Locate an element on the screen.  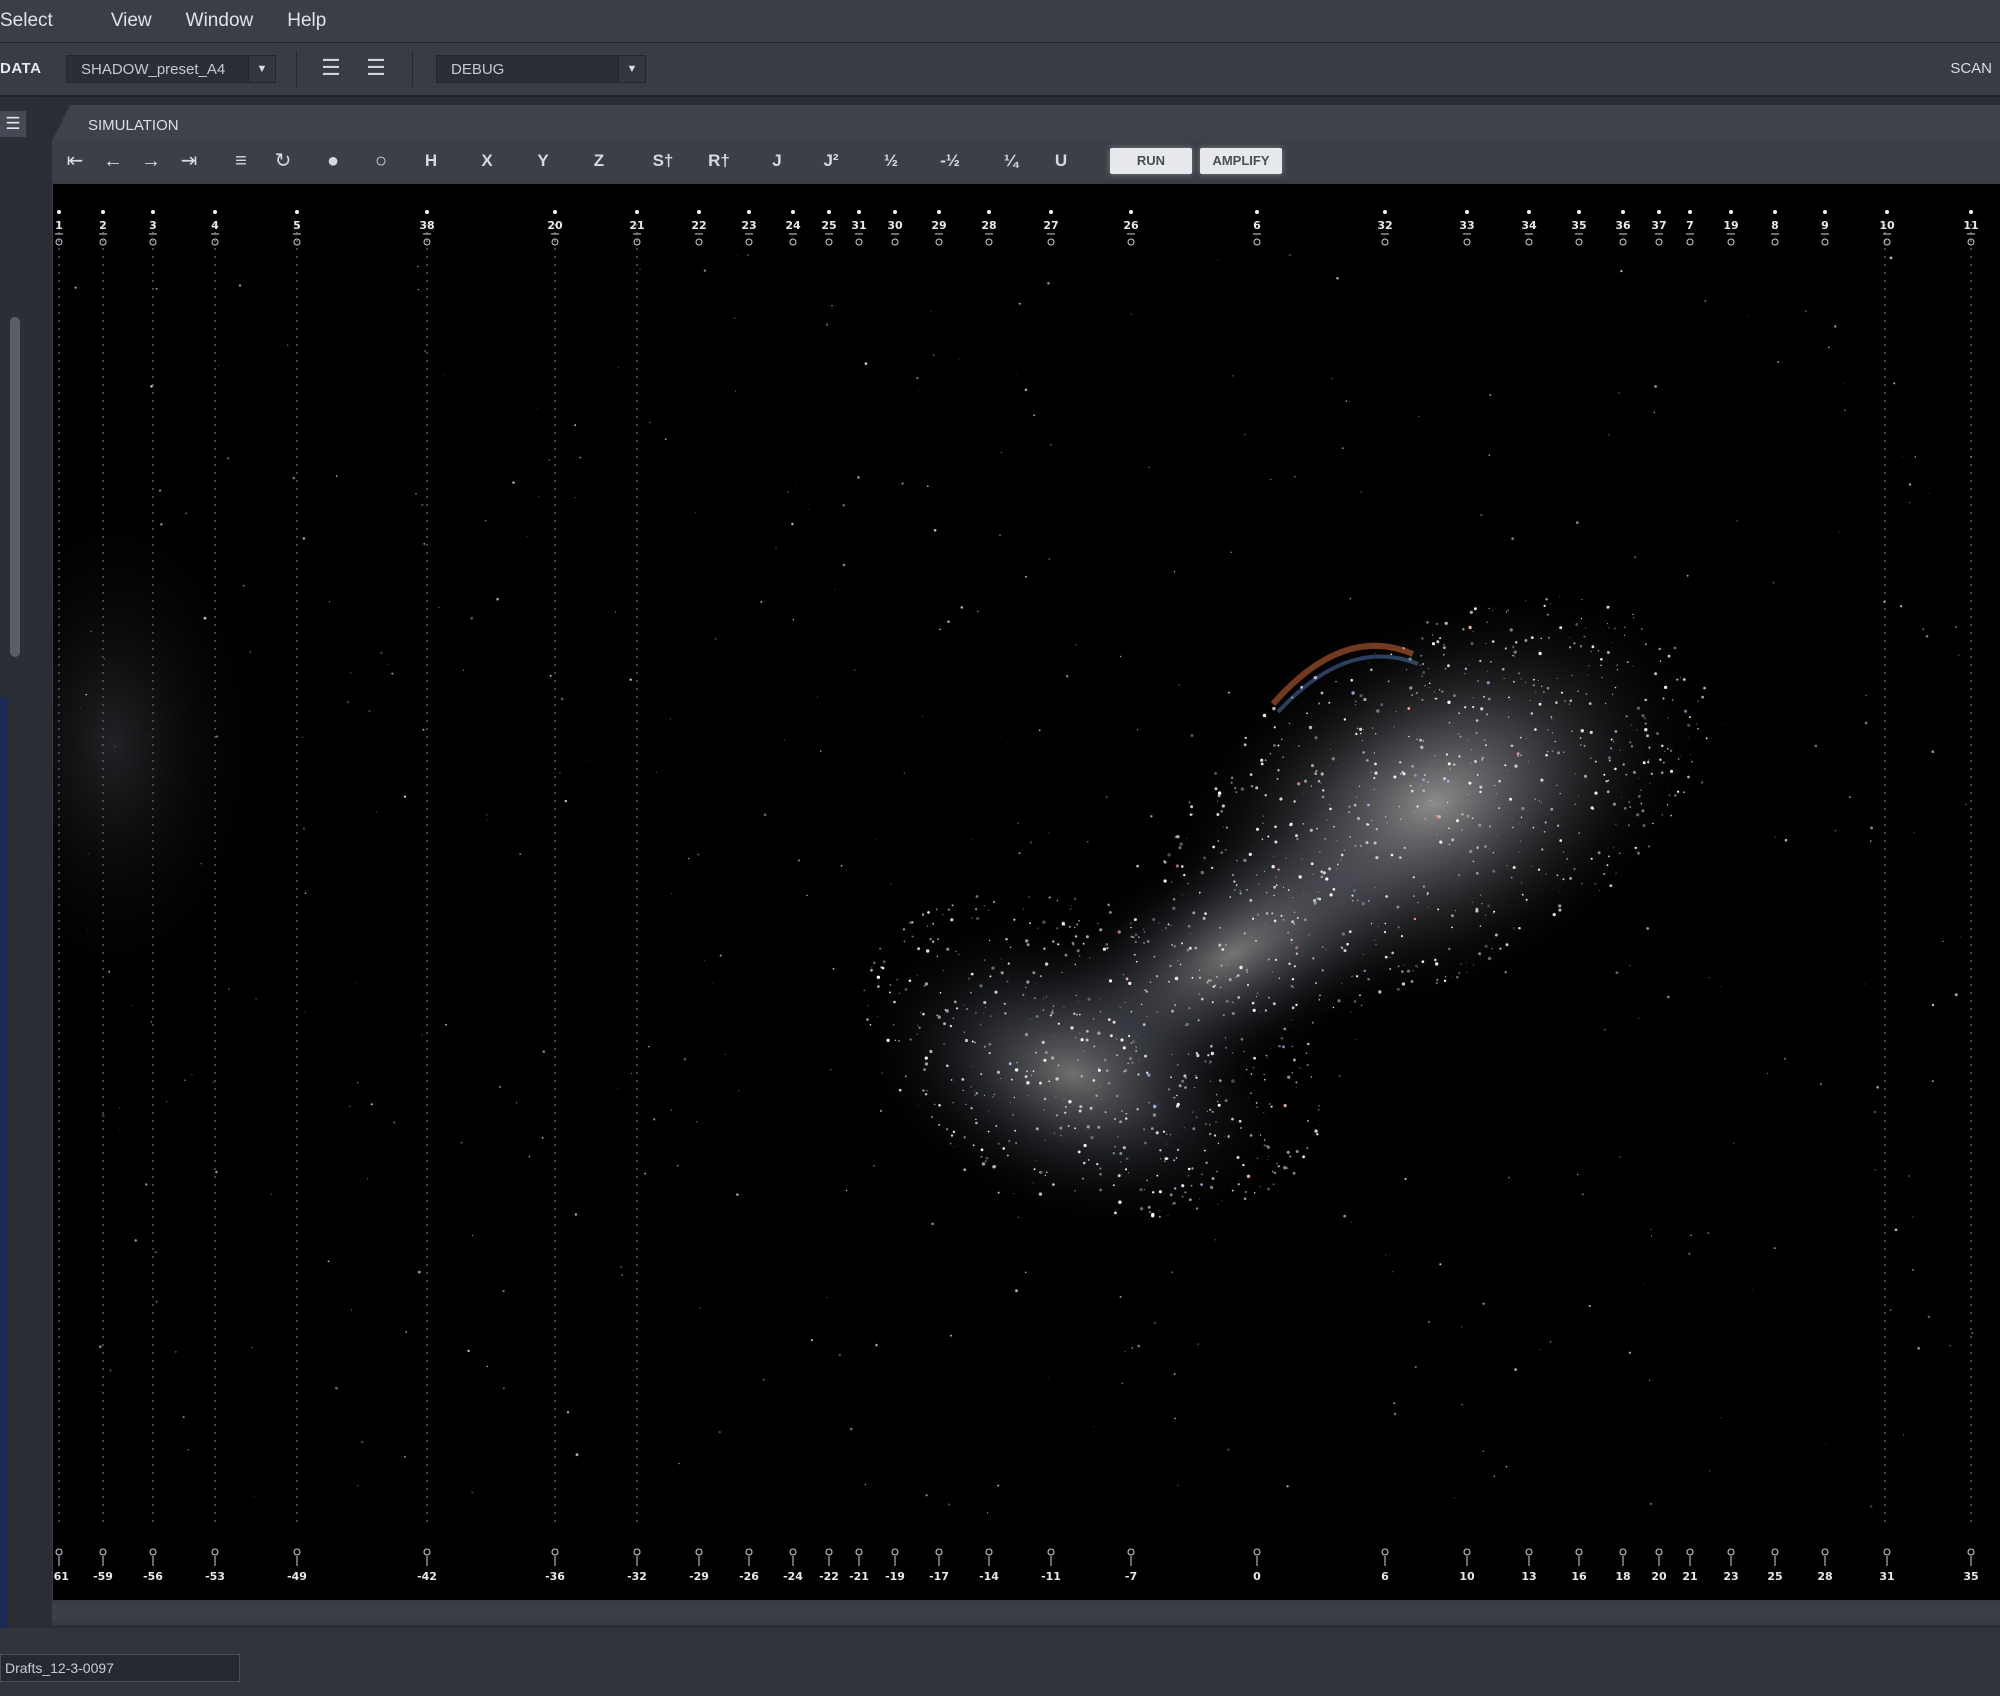
skip-first-icon: ⇤ is located at coordinates (75, 161).